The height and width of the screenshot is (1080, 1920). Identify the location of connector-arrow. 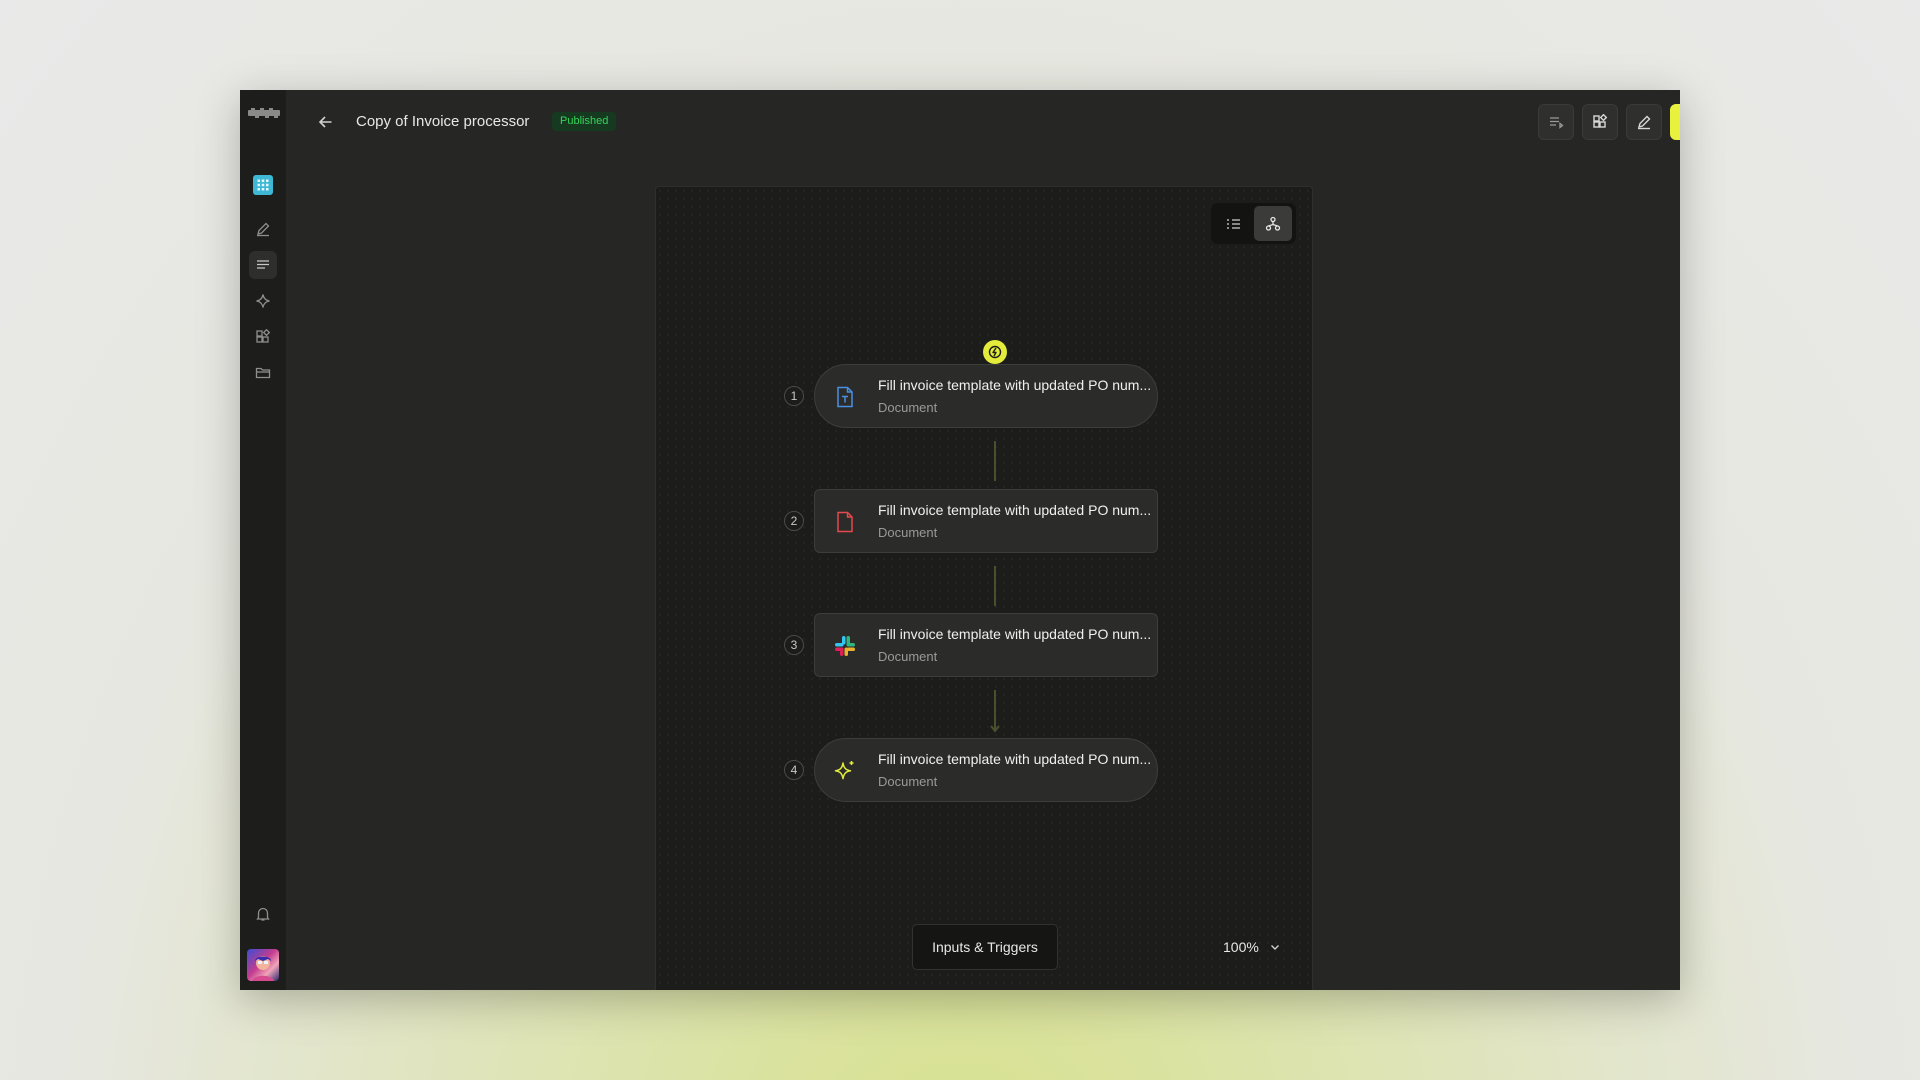
(995, 711).